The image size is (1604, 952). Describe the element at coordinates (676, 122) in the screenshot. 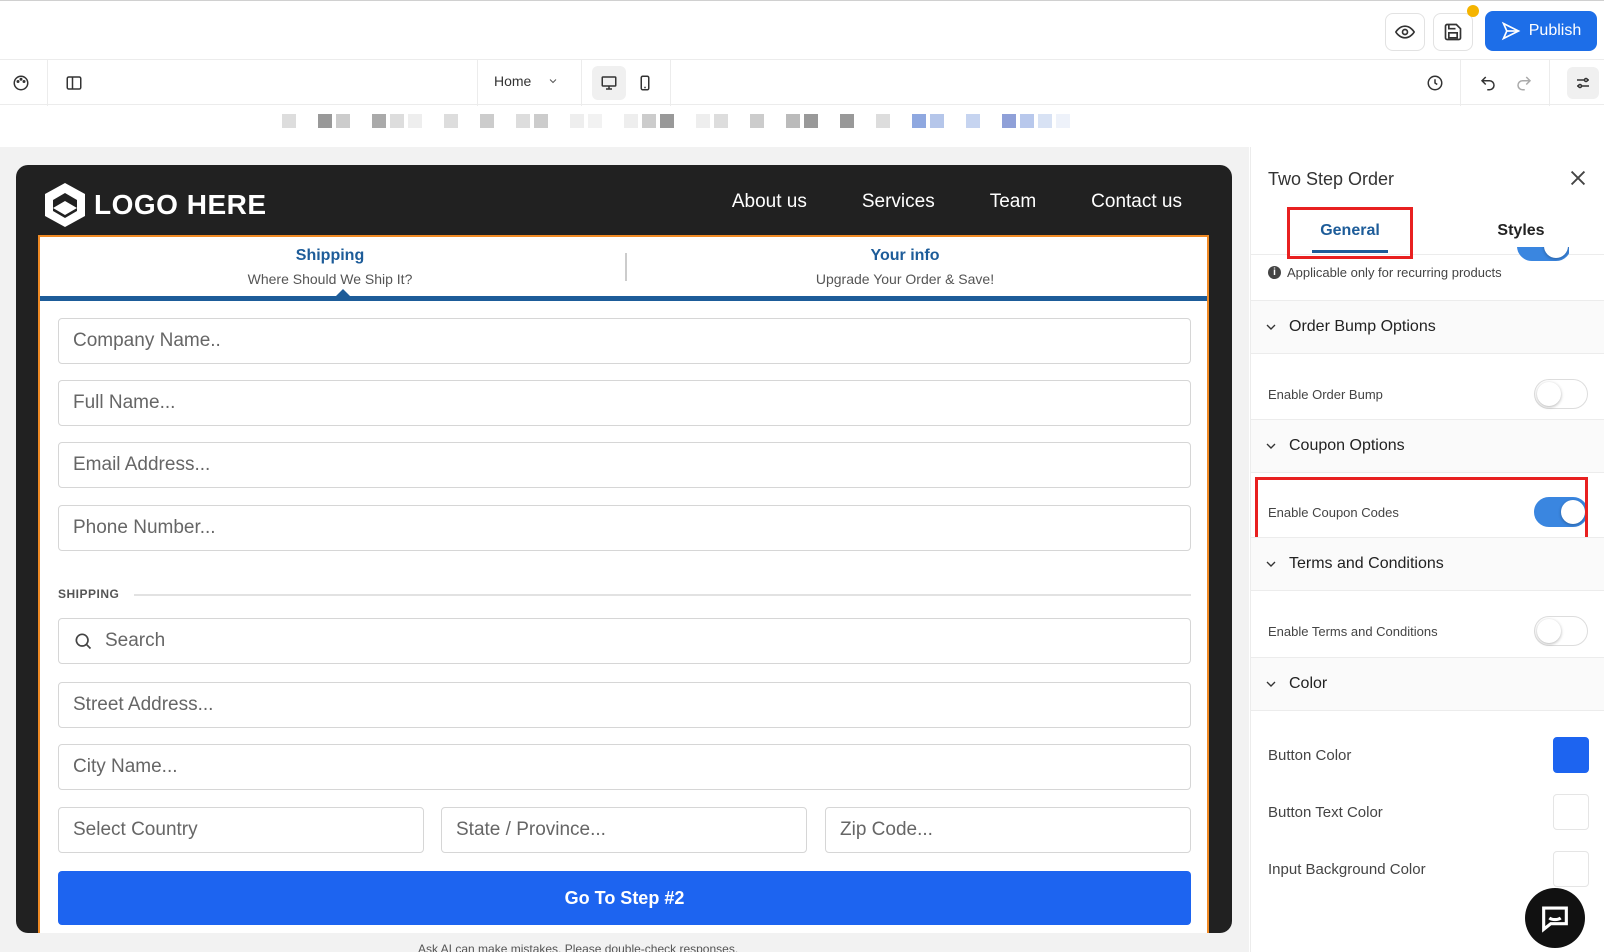

I see `blurred-content-strip` at that location.